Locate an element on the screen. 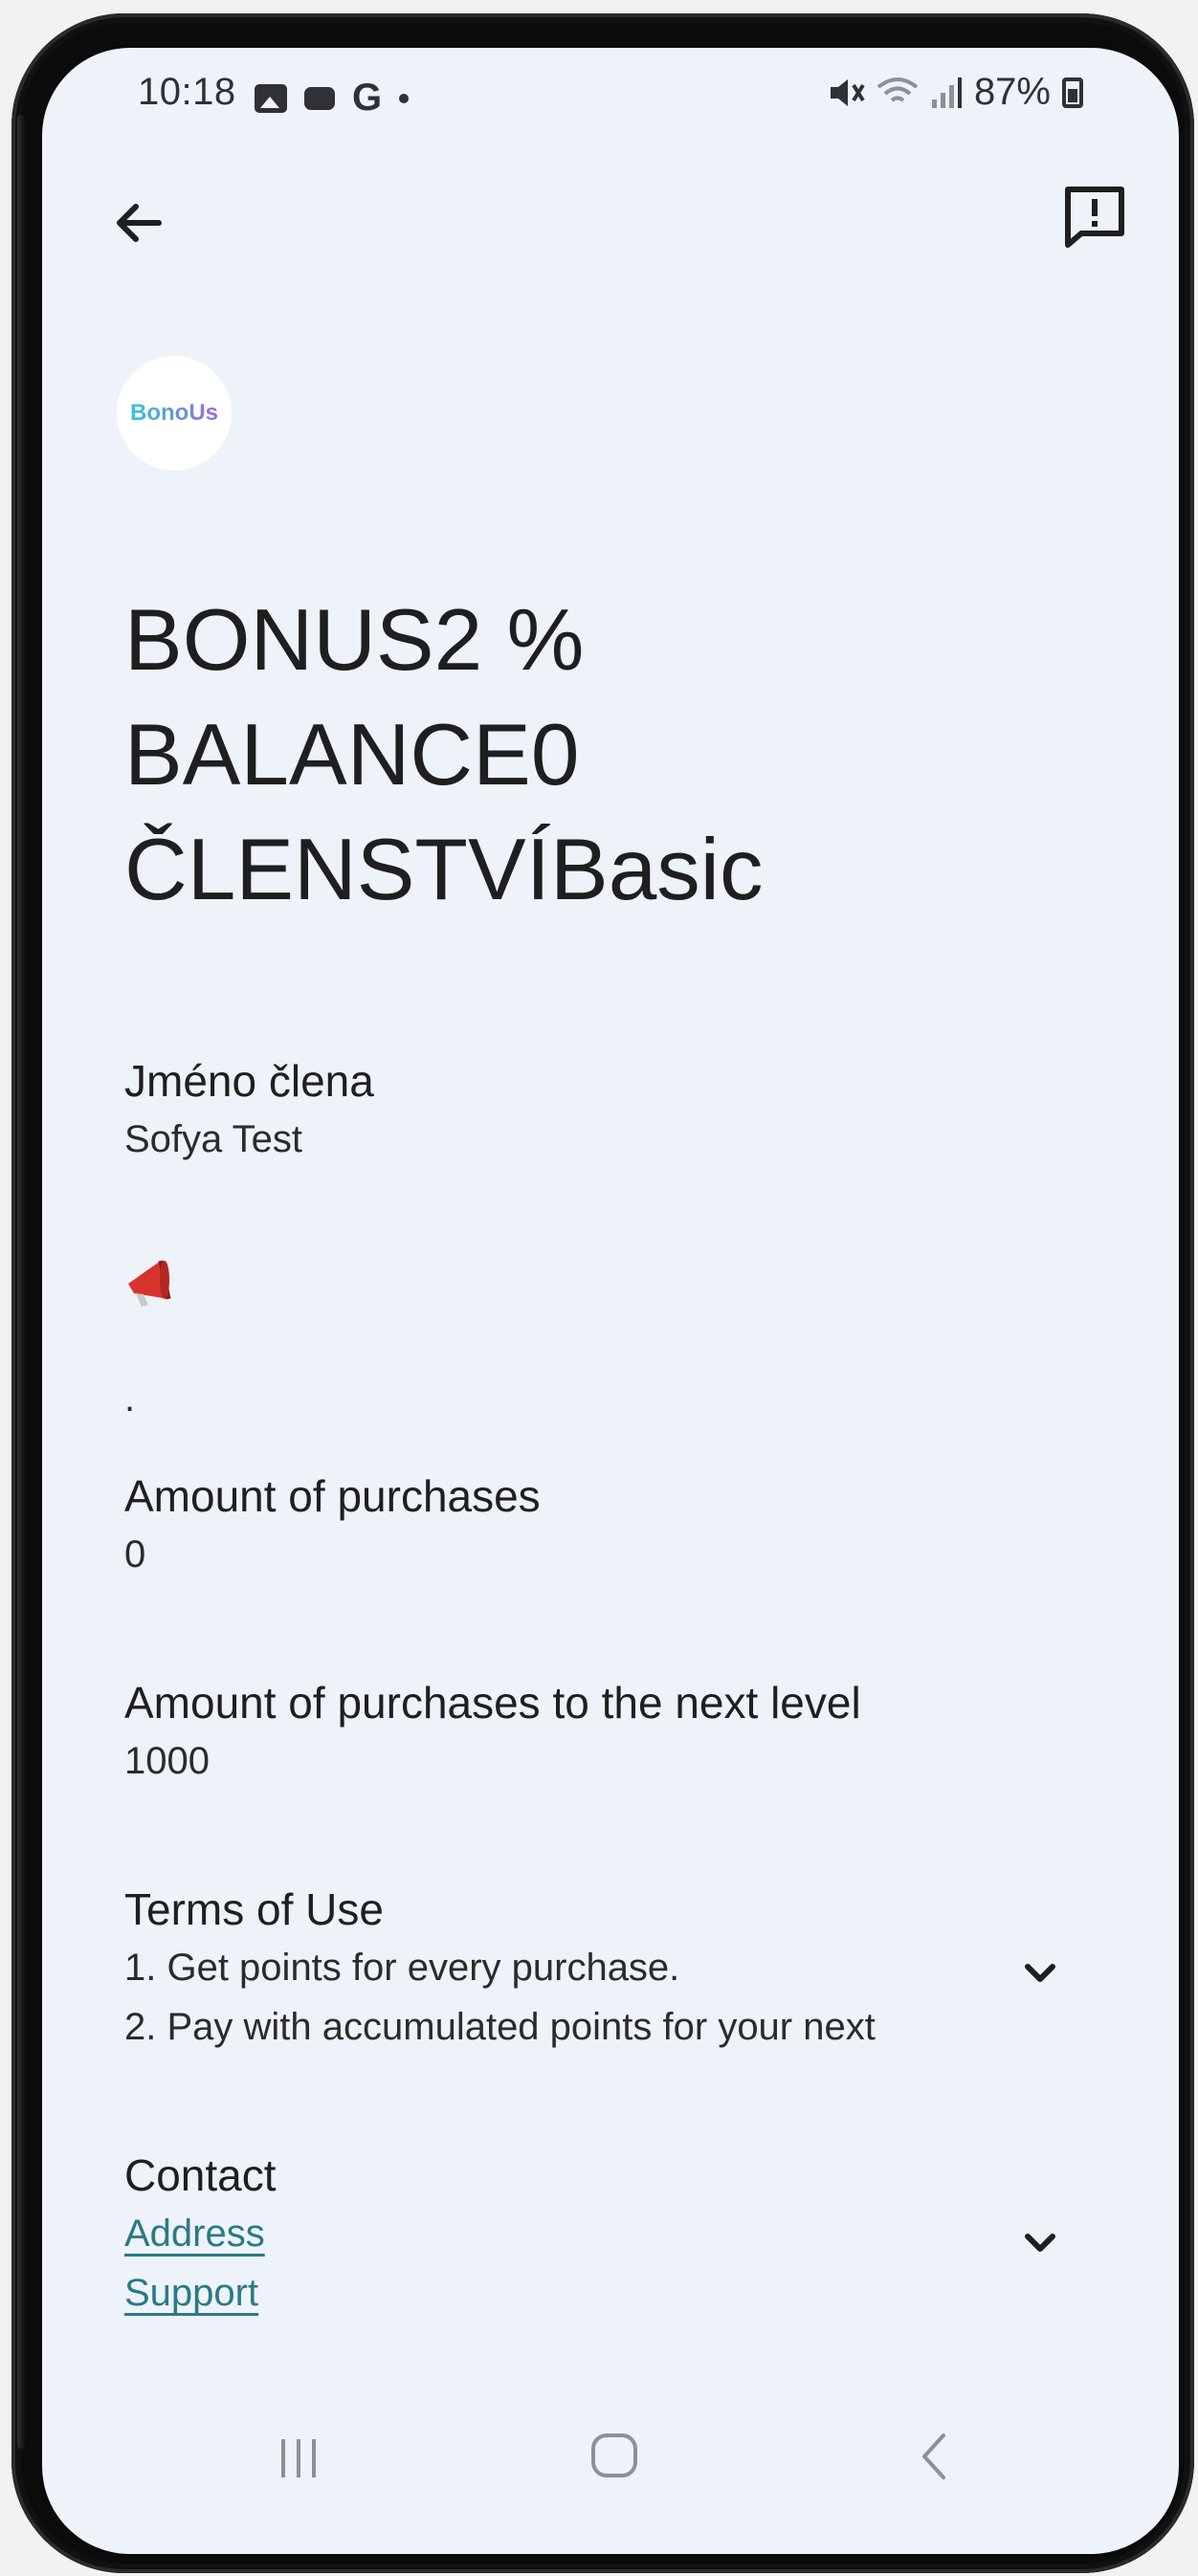 This screenshot has width=1198, height=2576. wifi-icon is located at coordinates (898, 89).